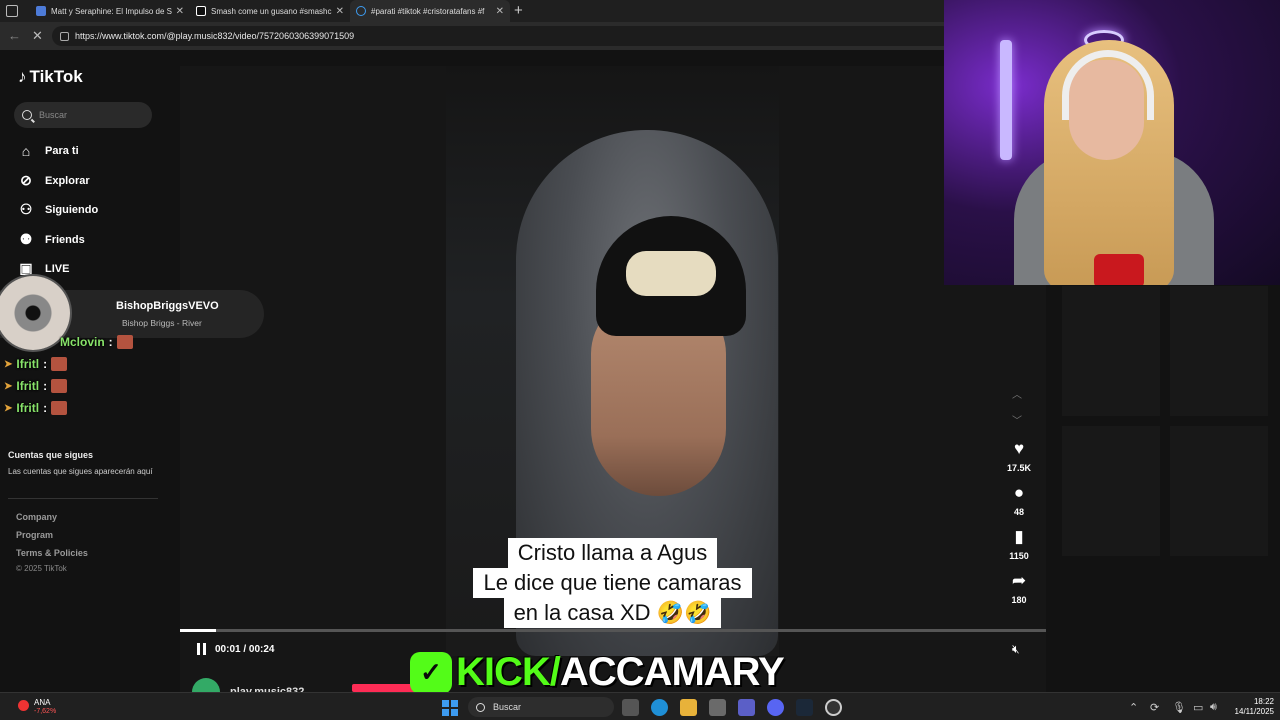 Image resolution: width=1280 pixels, height=720 pixels. What do you see at coordinates (48, 151) in the screenshot?
I see `nav-item-for-you: ⌂ Para ti` at bounding box center [48, 151].